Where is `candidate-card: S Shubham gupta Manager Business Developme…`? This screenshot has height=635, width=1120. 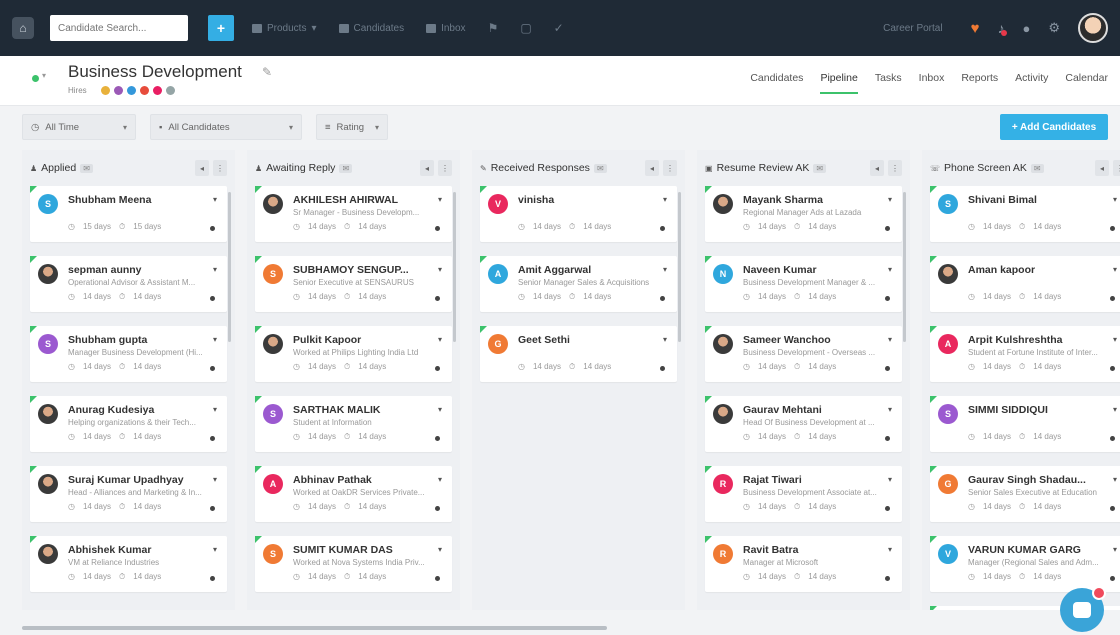 candidate-card: S Shubham gupta Manager Business Developme… is located at coordinates (128, 354).